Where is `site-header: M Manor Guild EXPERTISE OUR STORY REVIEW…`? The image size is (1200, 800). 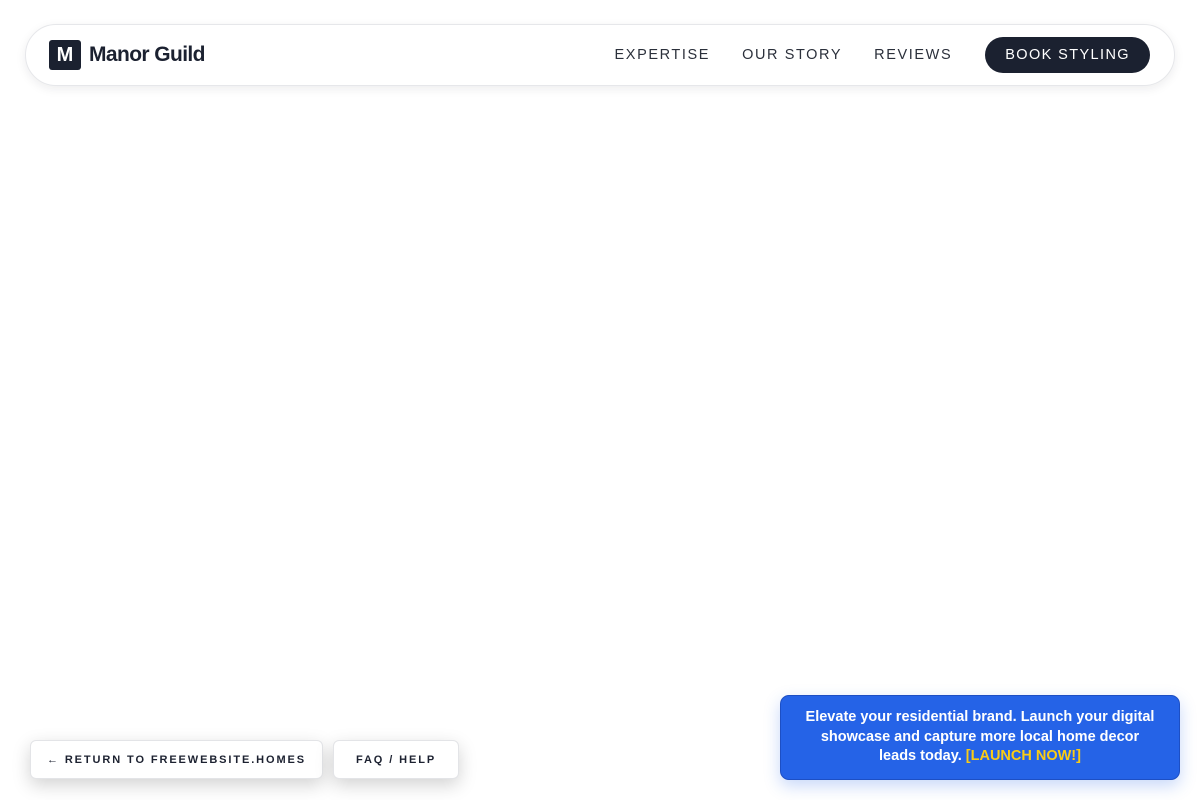 site-header: M Manor Guild EXPERTISE OUR STORY REVIEW… is located at coordinates (600, 55).